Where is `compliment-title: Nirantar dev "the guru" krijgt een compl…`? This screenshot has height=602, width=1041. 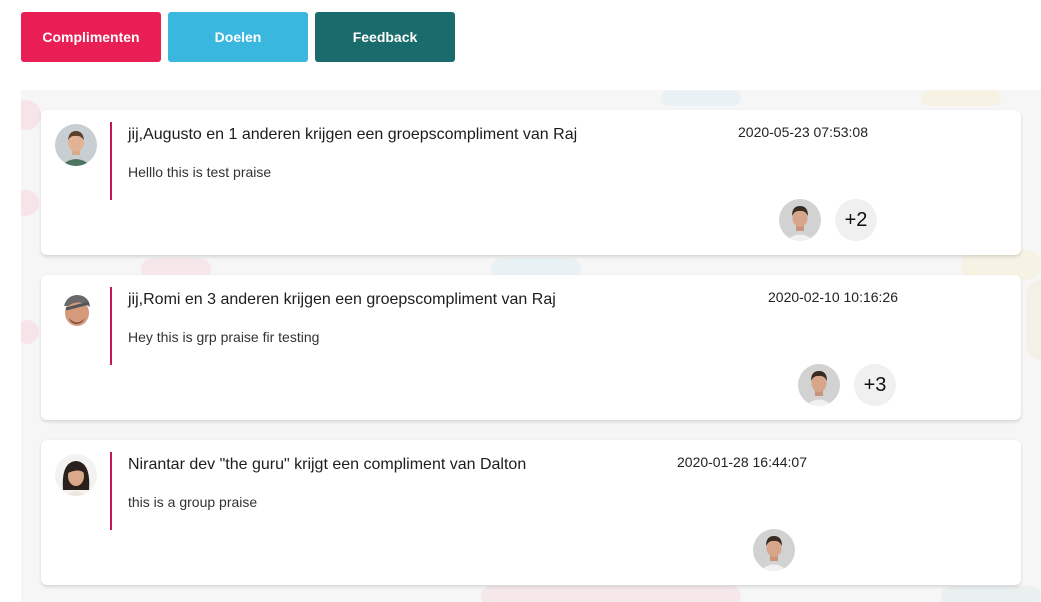
compliment-title: Nirantar dev "the guru" krijgt een compl… is located at coordinates (327, 464).